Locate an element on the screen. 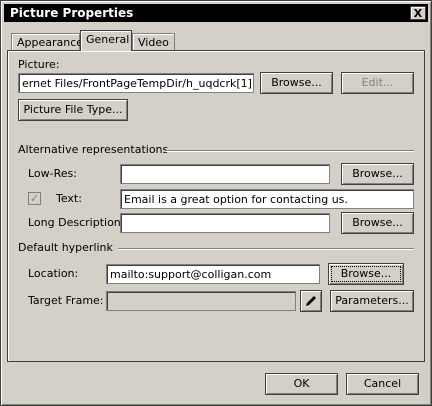 This screenshot has height=406, width=432. pencil-icon is located at coordinates (311, 301).